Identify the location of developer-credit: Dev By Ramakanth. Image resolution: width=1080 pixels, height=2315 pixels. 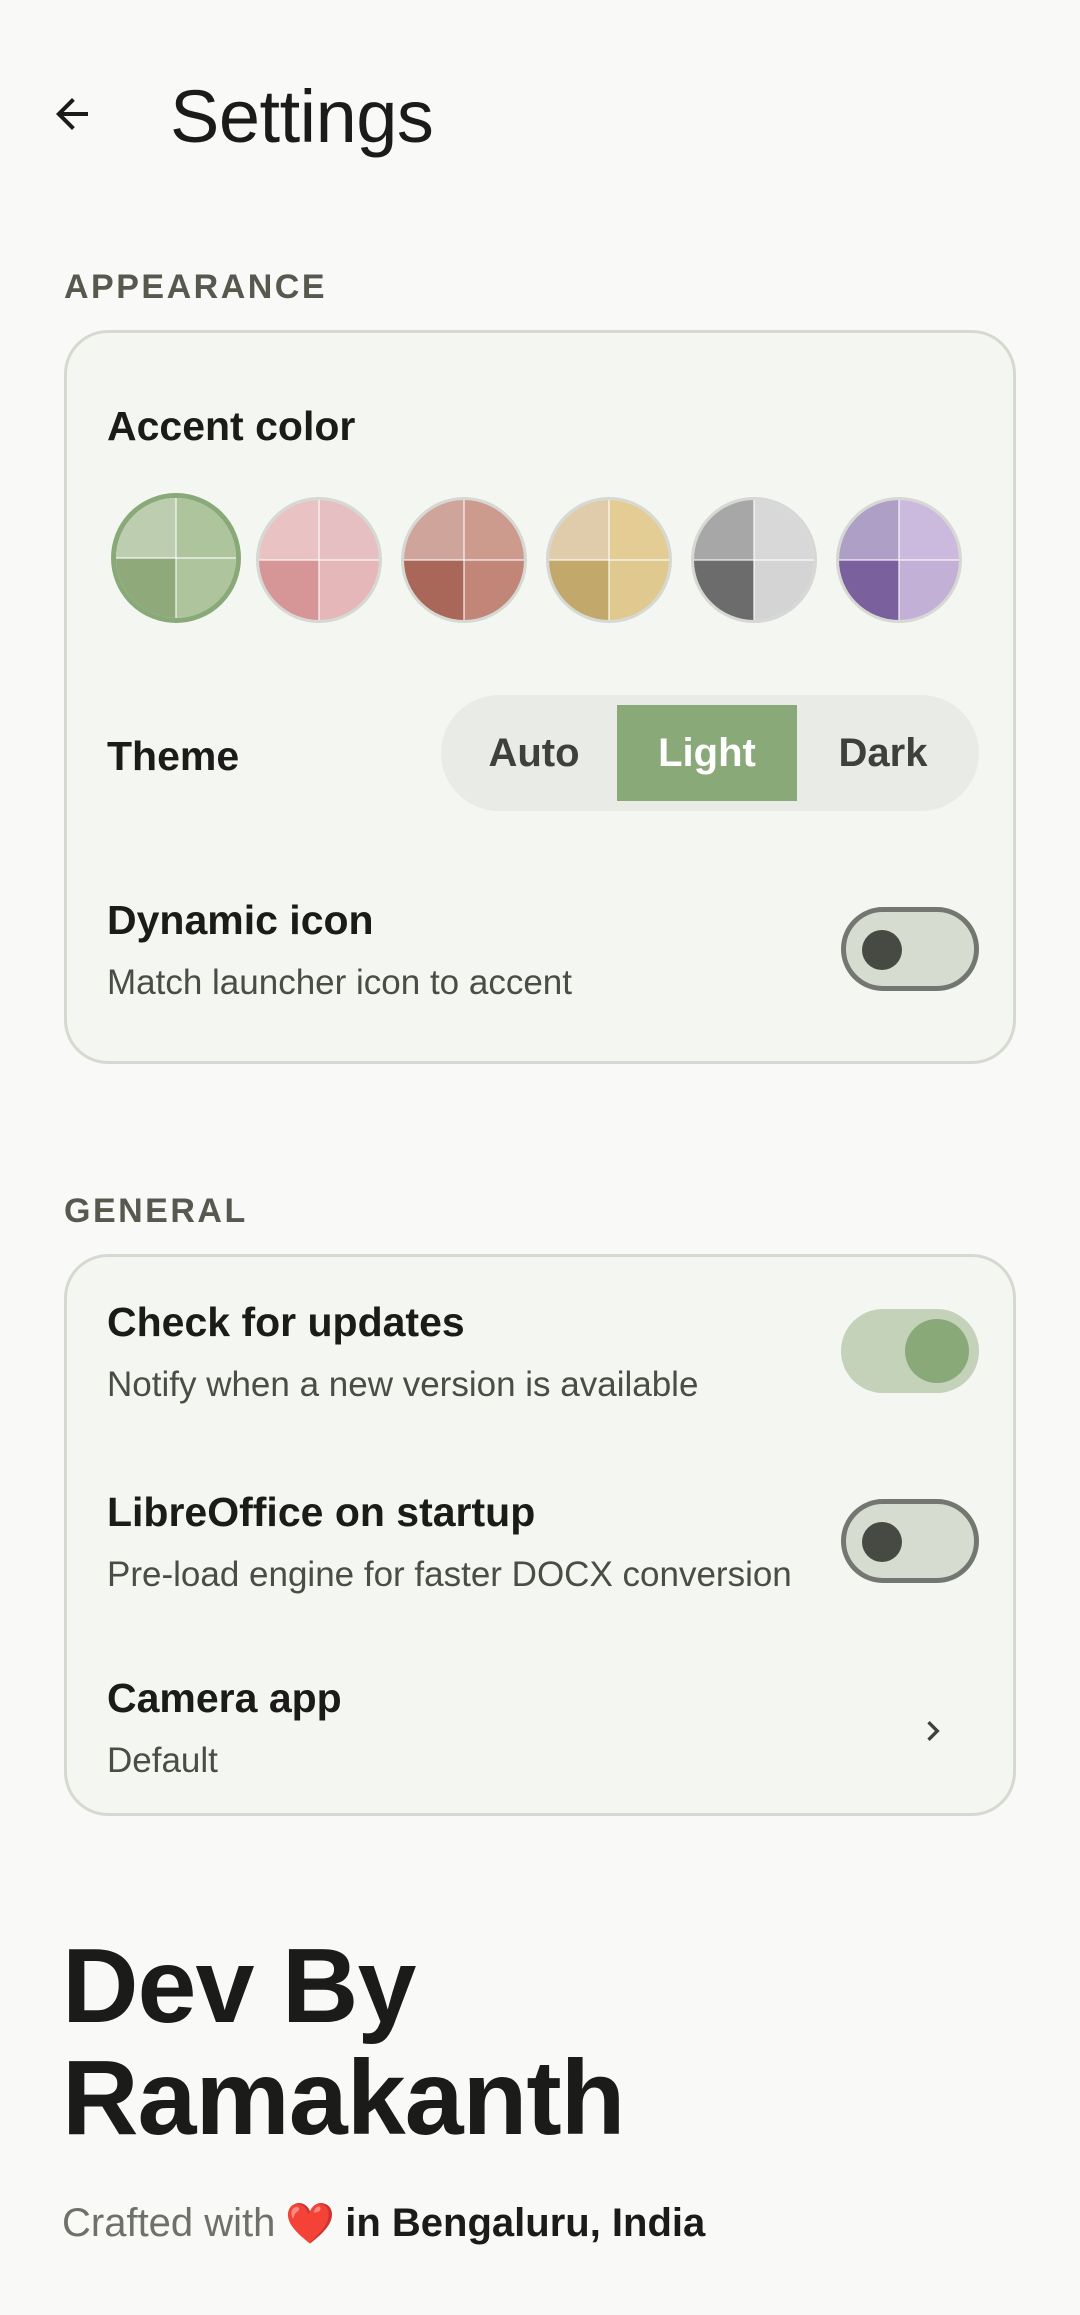
(343, 2042).